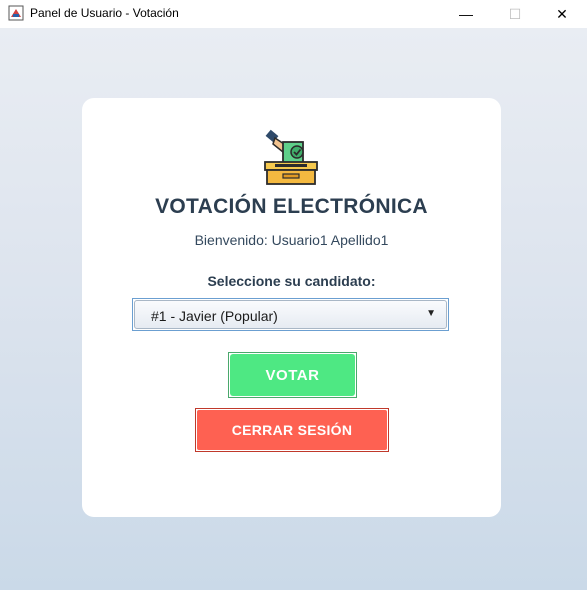  Describe the element at coordinates (291, 240) in the screenshot. I see `welcome-text: Bienvenido: Usuario1 Apellido1` at that location.